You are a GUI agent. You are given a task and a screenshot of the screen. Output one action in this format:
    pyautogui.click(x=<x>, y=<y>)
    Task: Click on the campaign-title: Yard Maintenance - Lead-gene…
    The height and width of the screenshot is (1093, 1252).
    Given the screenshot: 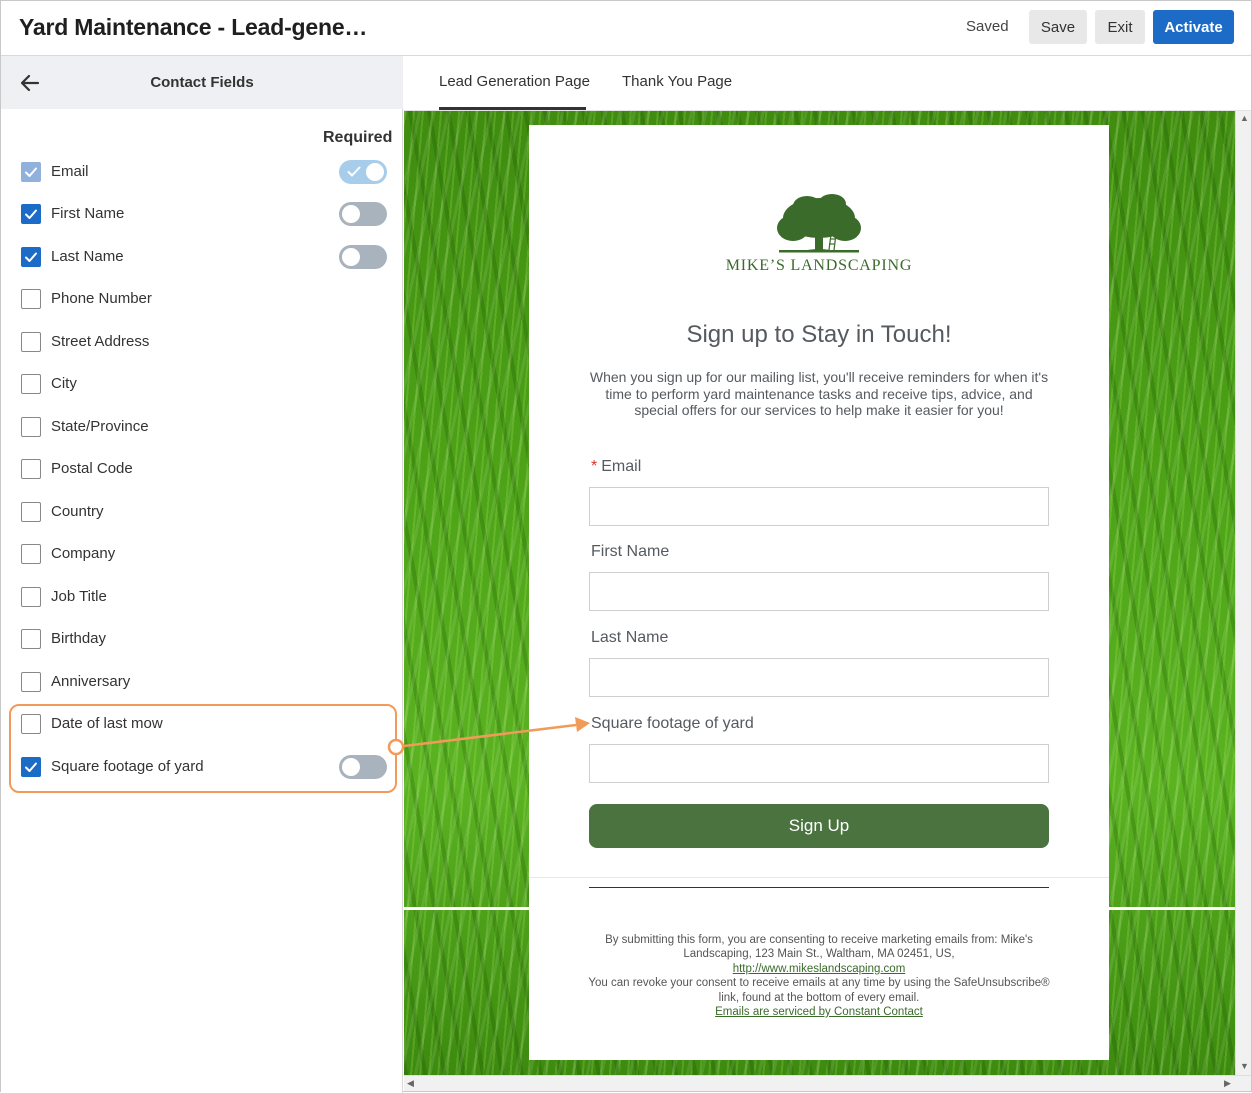 What is the action you would take?
    pyautogui.click(x=193, y=27)
    